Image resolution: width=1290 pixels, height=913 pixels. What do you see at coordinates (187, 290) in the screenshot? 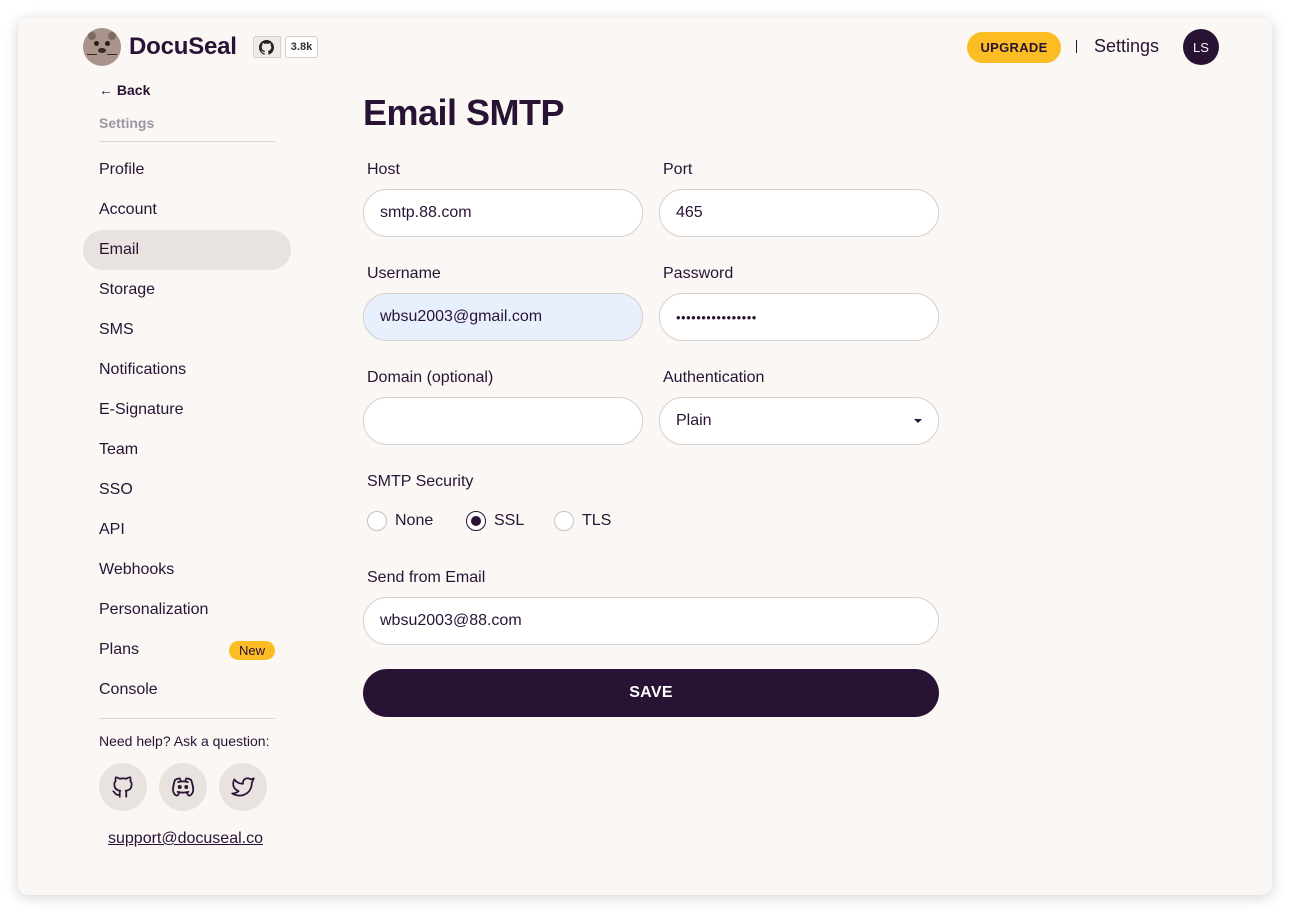
I see `sidebar-item-storage: Storage` at bounding box center [187, 290].